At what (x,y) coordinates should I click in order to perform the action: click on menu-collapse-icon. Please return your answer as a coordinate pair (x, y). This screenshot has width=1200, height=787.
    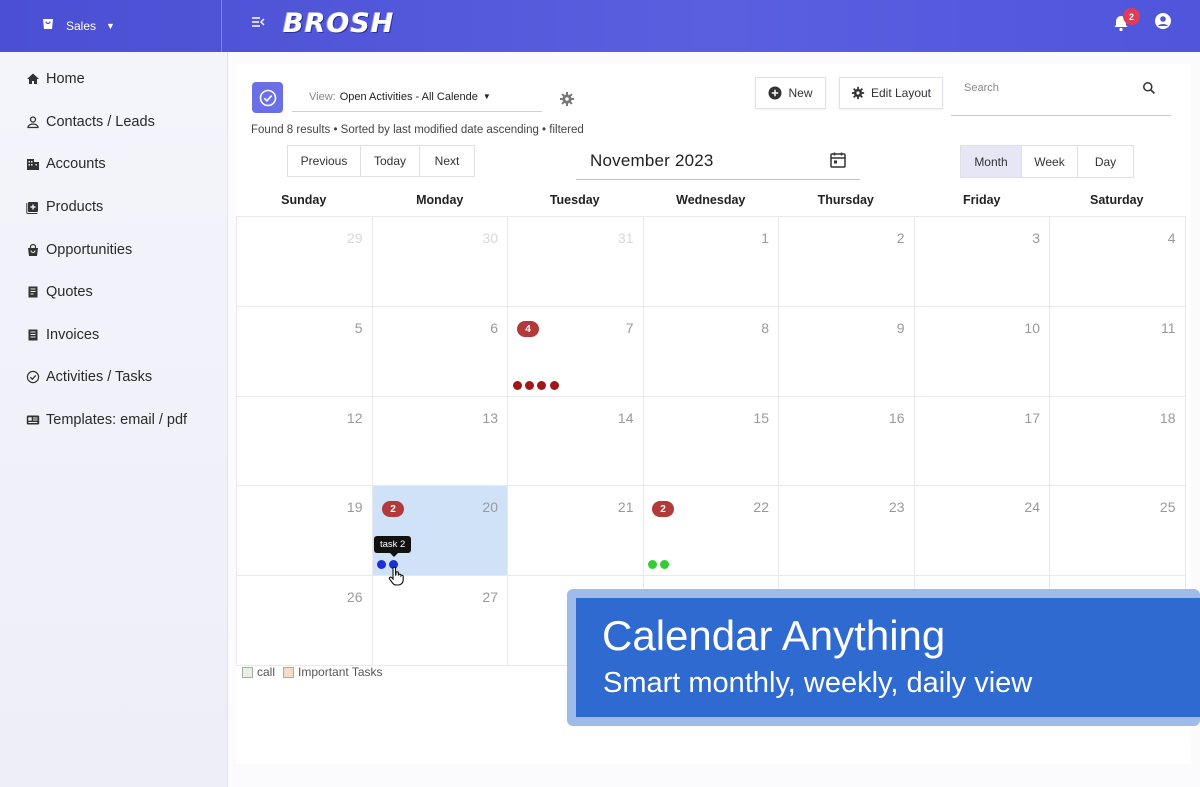
    Looking at the image, I should click on (258, 22).